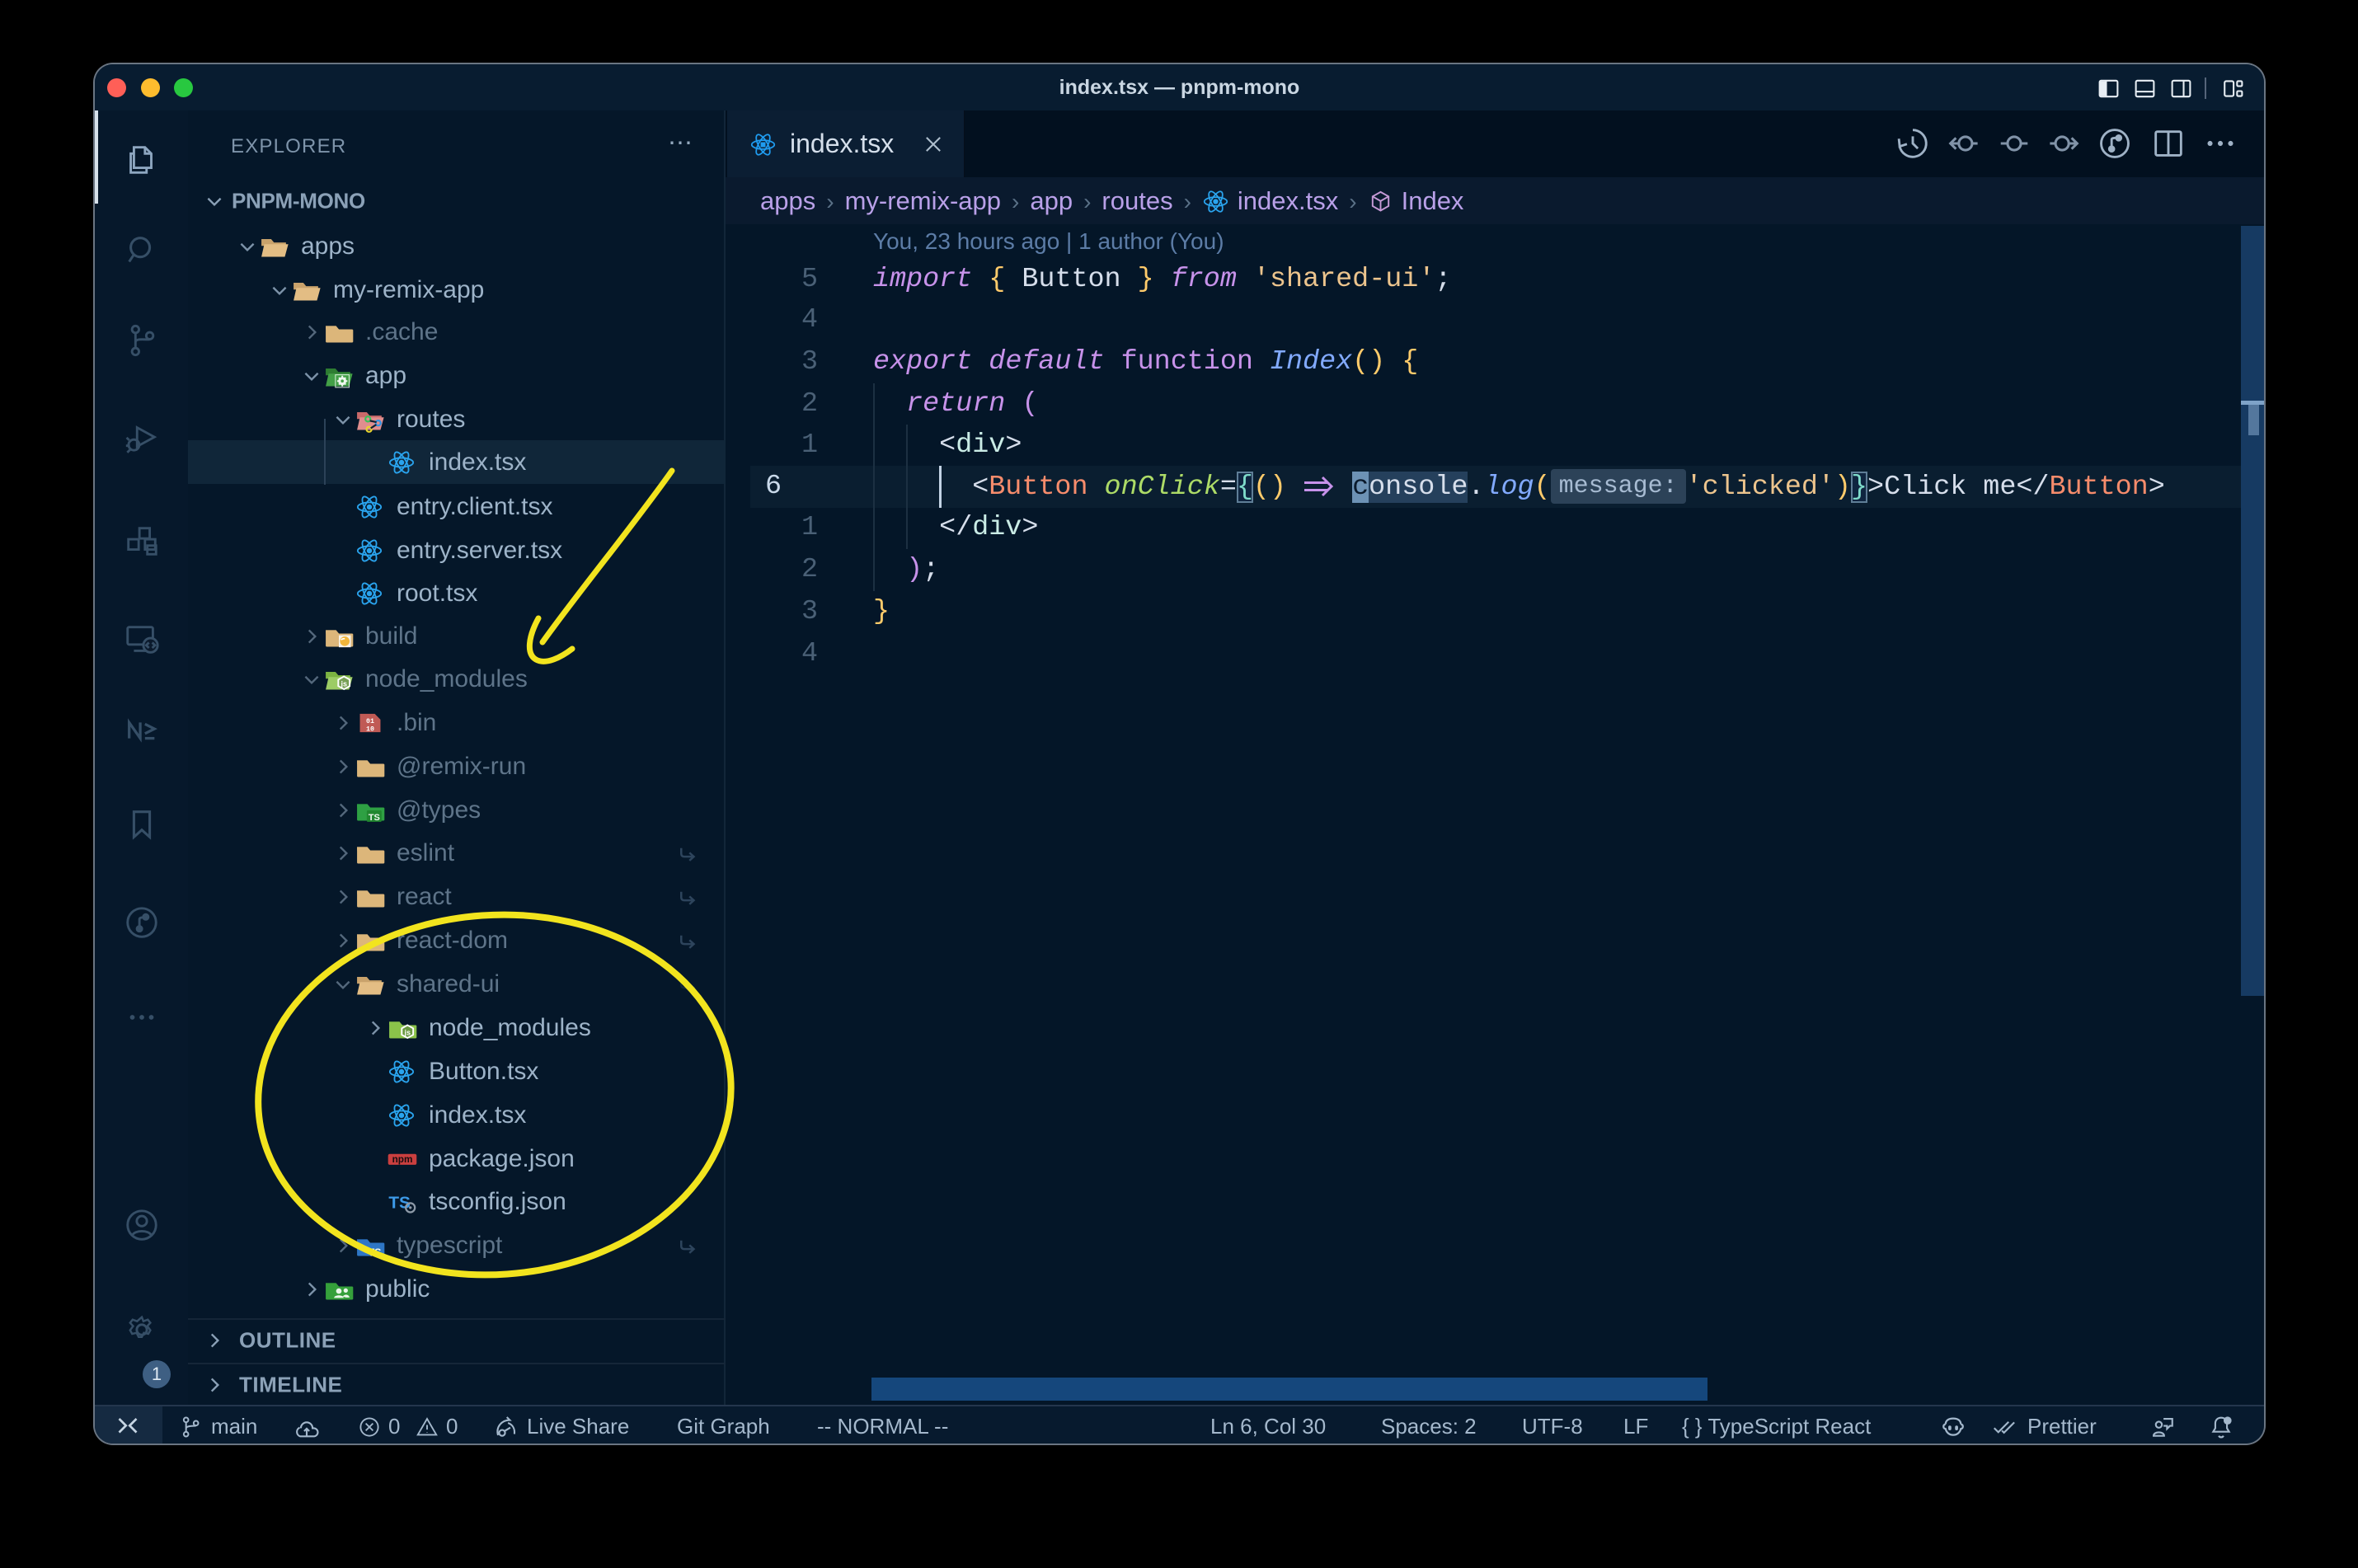  Describe the element at coordinates (370, 729) in the screenshot. I see `svg-text: 10` at that location.